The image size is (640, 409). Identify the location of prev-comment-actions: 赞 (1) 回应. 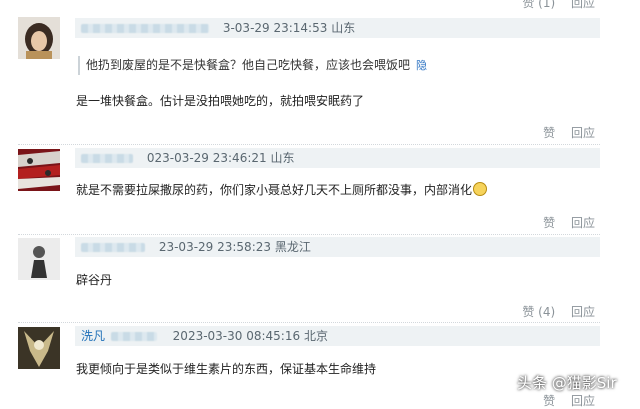
(552, 5).